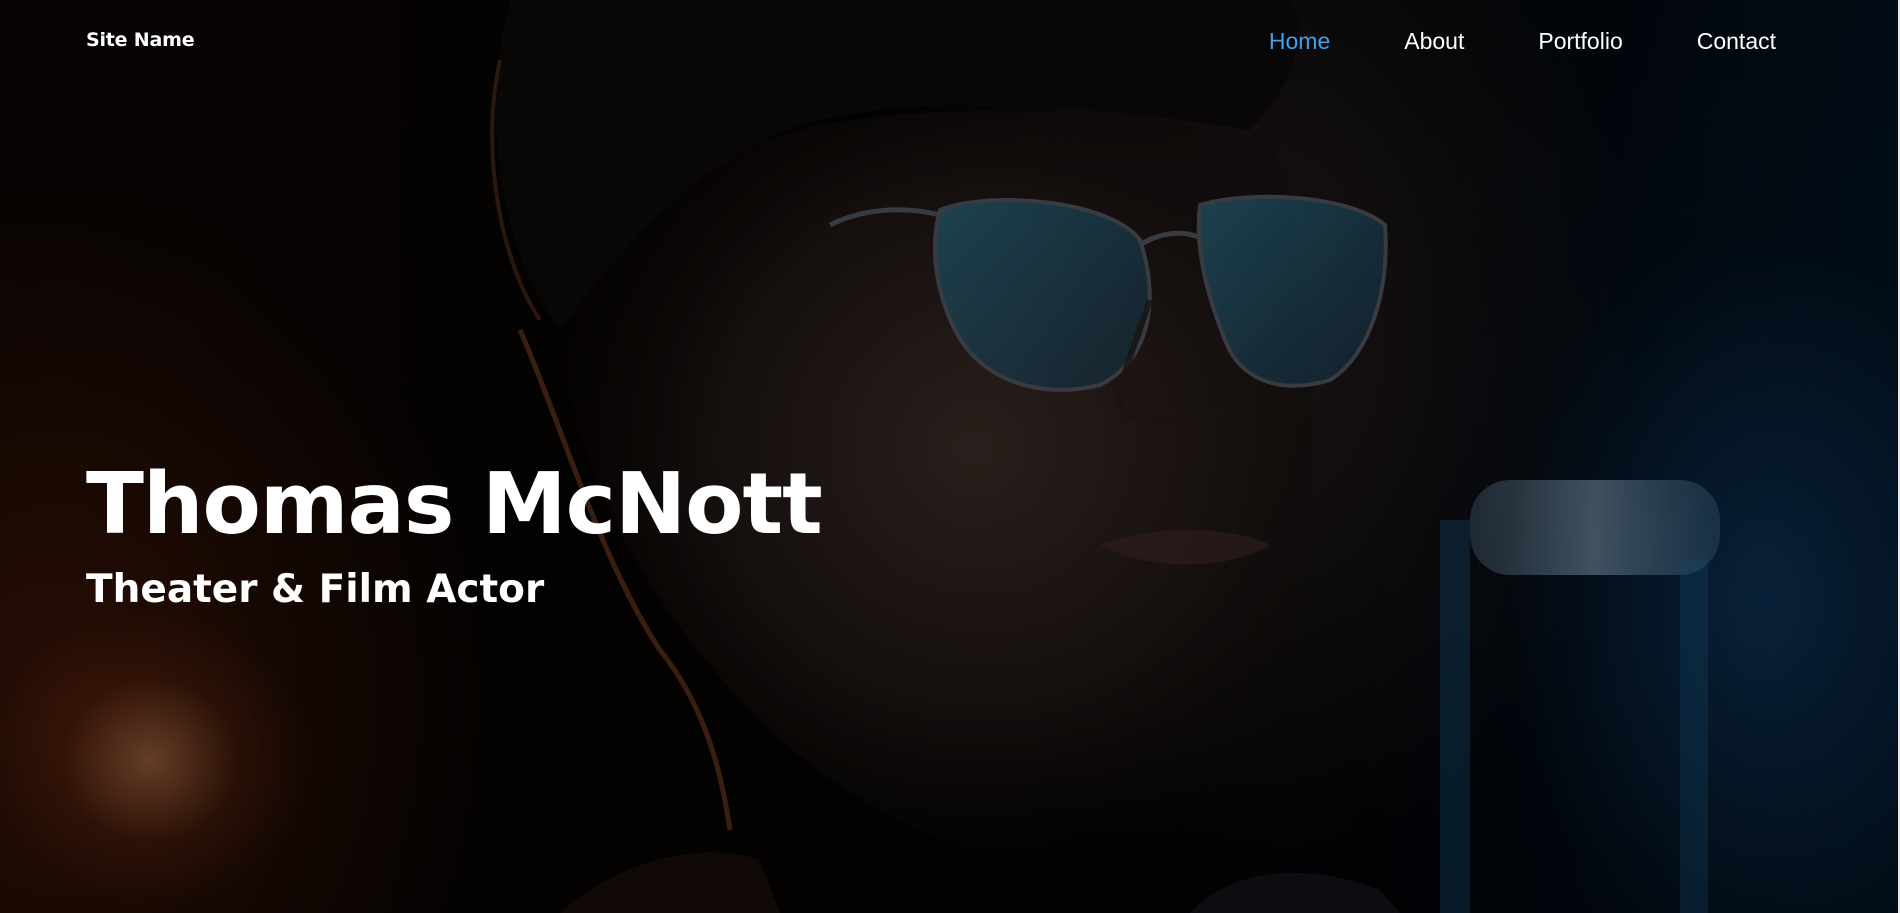 This screenshot has width=1900, height=913. I want to click on main-nav: Home About Portfolio Contact, so click(1485, 41).